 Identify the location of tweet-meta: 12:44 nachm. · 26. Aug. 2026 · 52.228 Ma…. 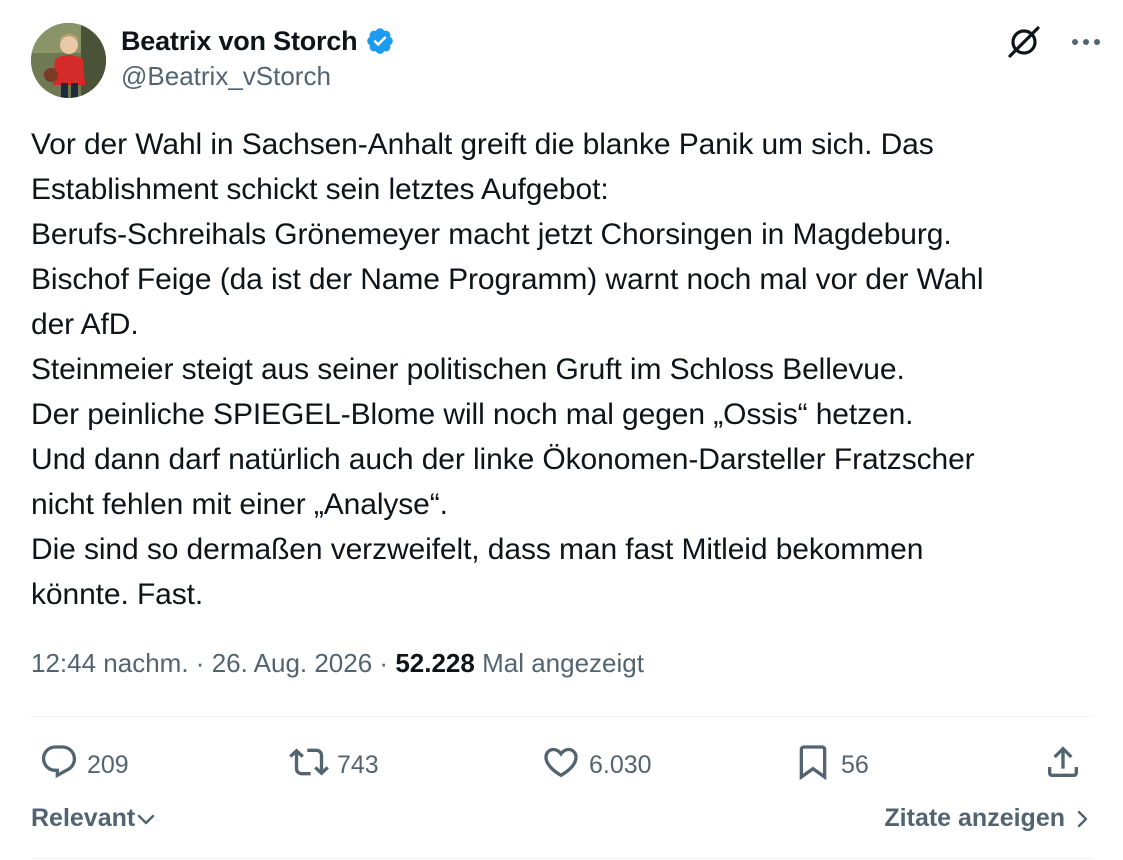
(337, 663).